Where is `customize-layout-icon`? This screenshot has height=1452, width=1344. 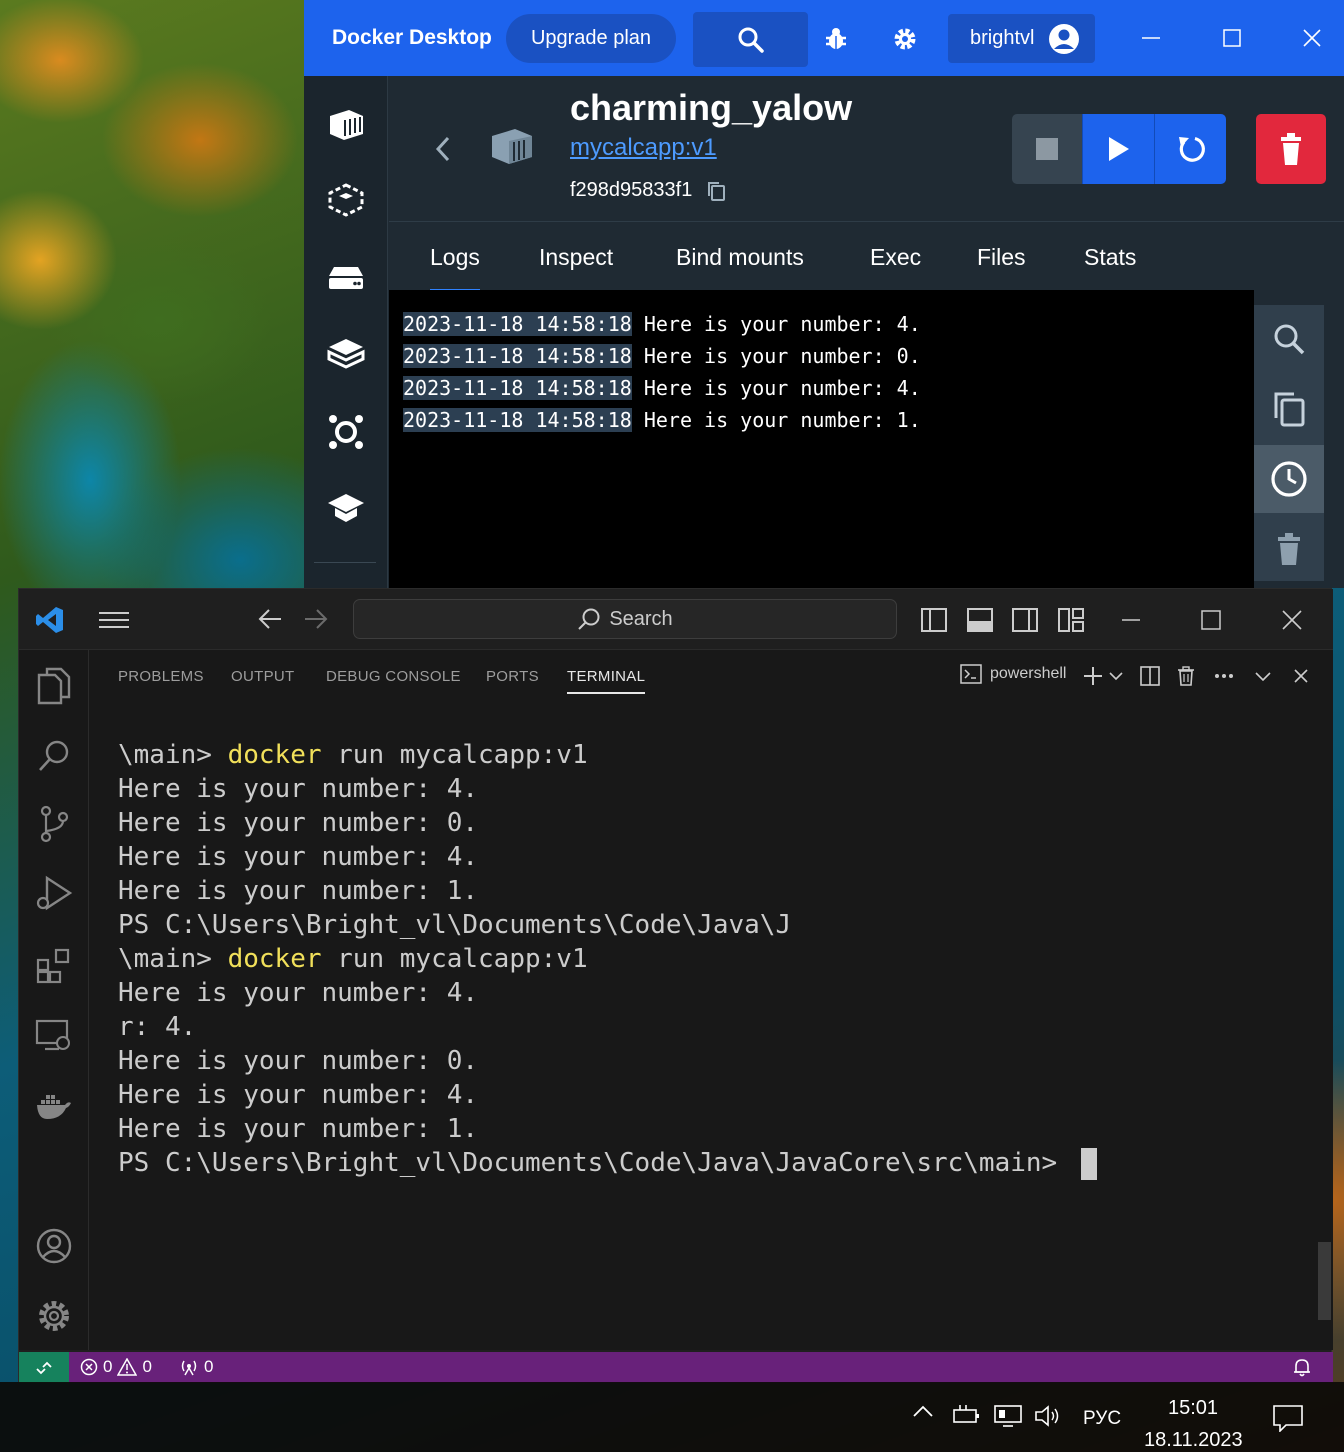
customize-layout-icon is located at coordinates (1071, 620).